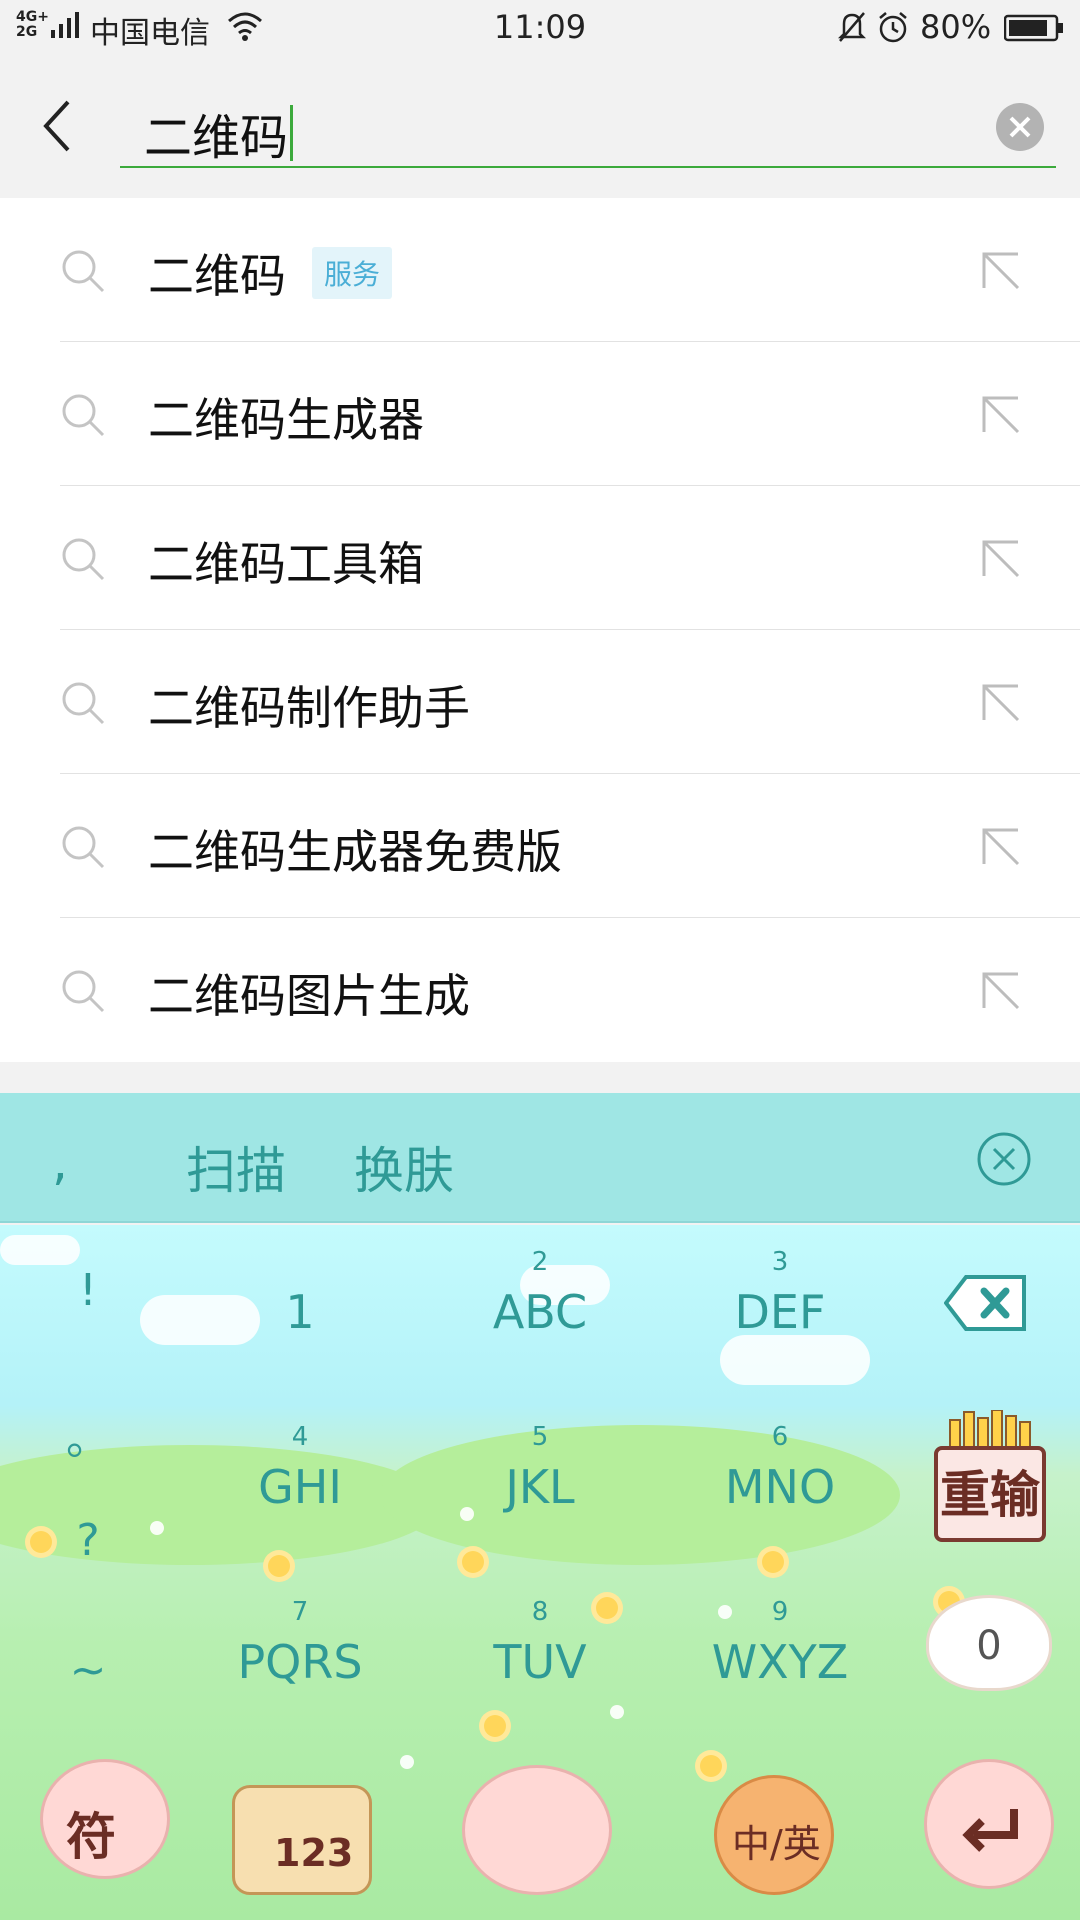 The width and height of the screenshot is (1080, 1920). What do you see at coordinates (990, 1830) in the screenshot?
I see `enter-arrow-icon` at bounding box center [990, 1830].